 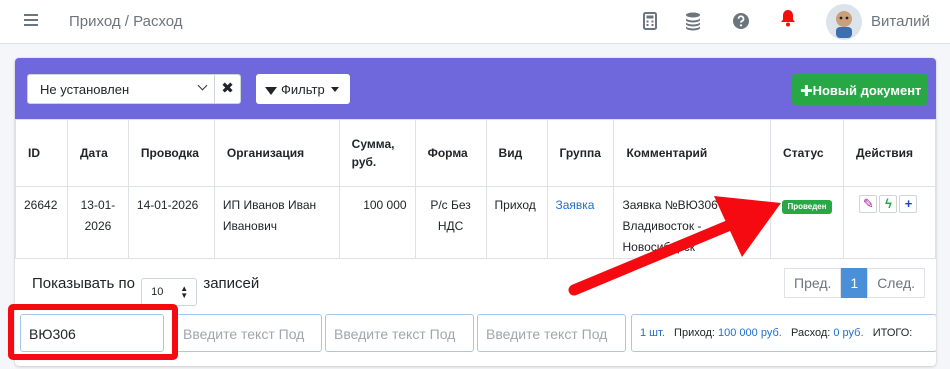 What do you see at coordinates (83, 283) in the screenshot?
I see `page-length-prefix: Показывать по` at bounding box center [83, 283].